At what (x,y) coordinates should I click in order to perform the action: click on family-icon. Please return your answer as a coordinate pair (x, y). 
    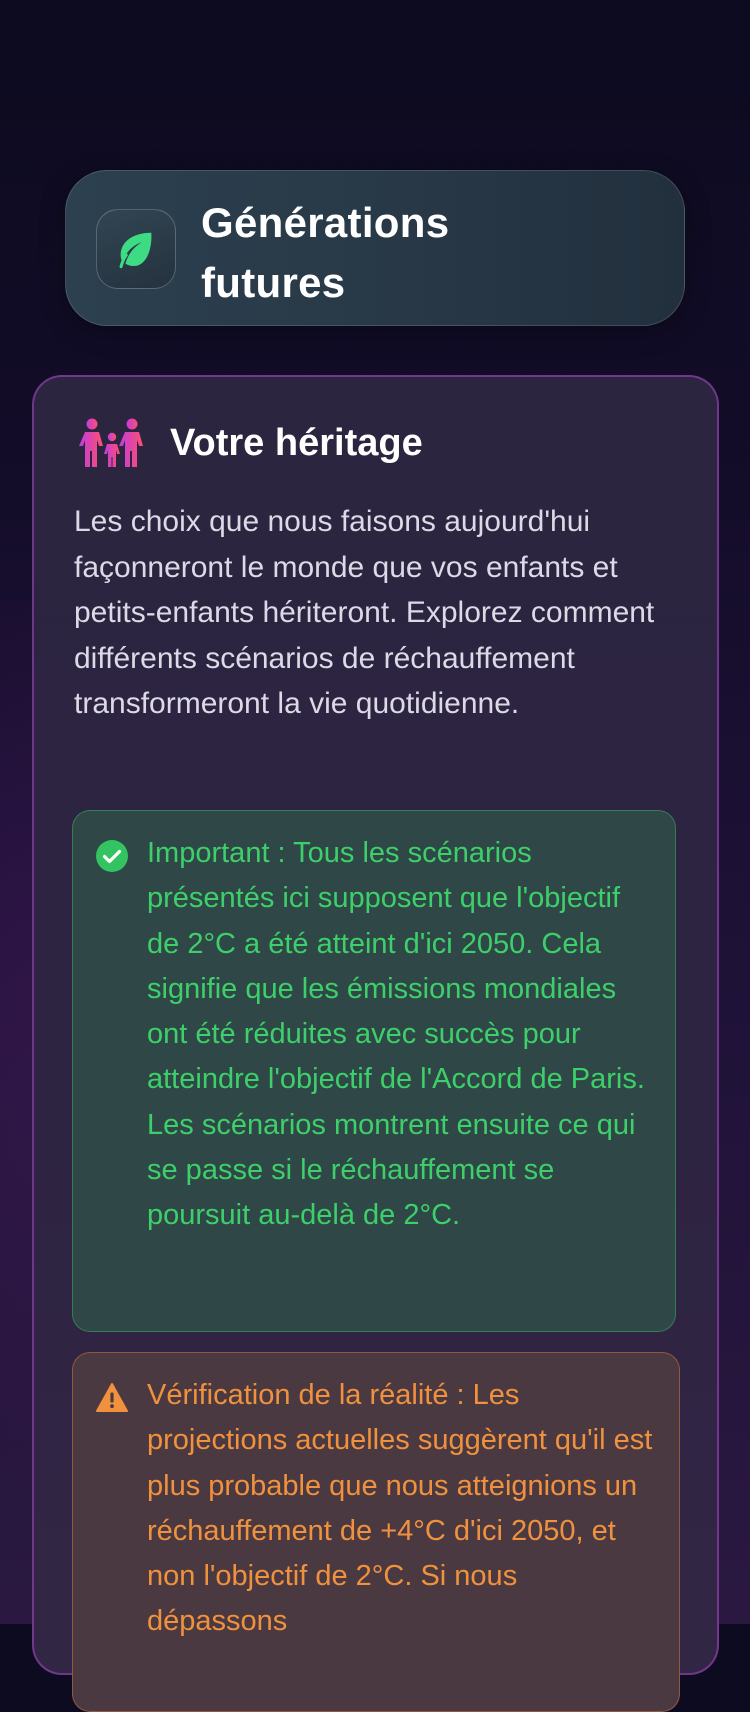
    Looking at the image, I should click on (111, 442).